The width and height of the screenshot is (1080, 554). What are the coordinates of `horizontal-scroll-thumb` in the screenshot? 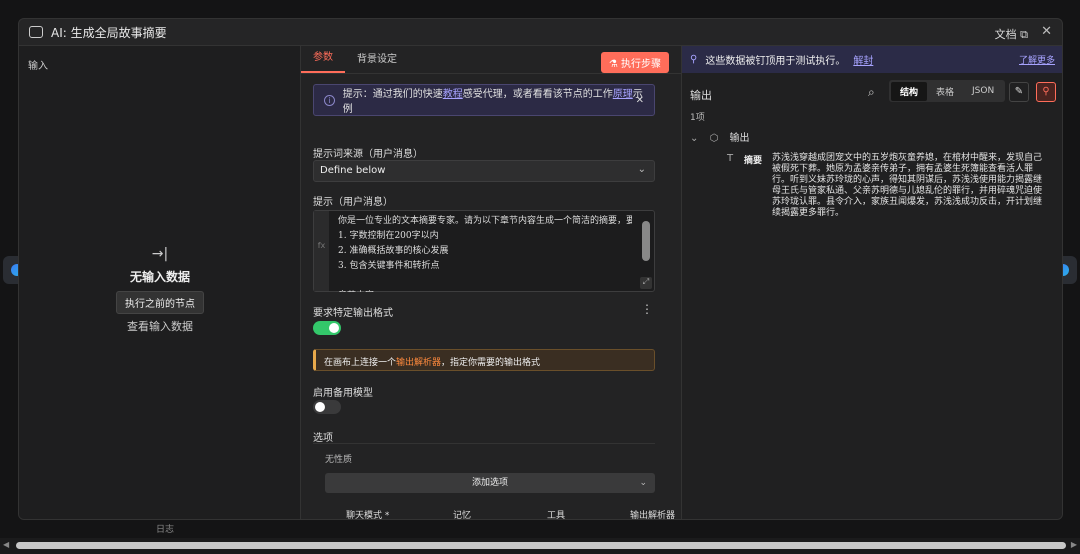 It's located at (541, 545).